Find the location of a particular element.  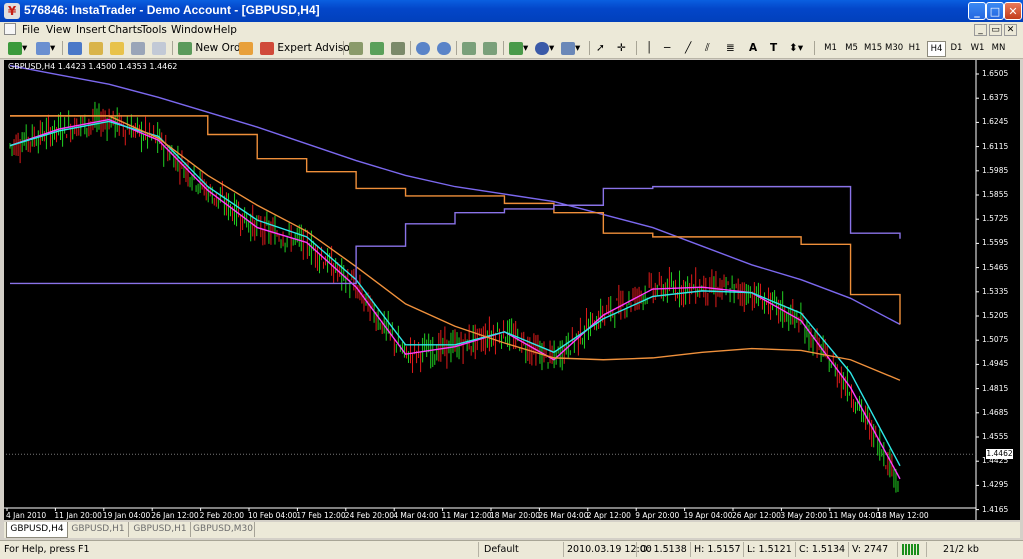

timeframe-d1-button: D1 is located at coordinates (956, 48).